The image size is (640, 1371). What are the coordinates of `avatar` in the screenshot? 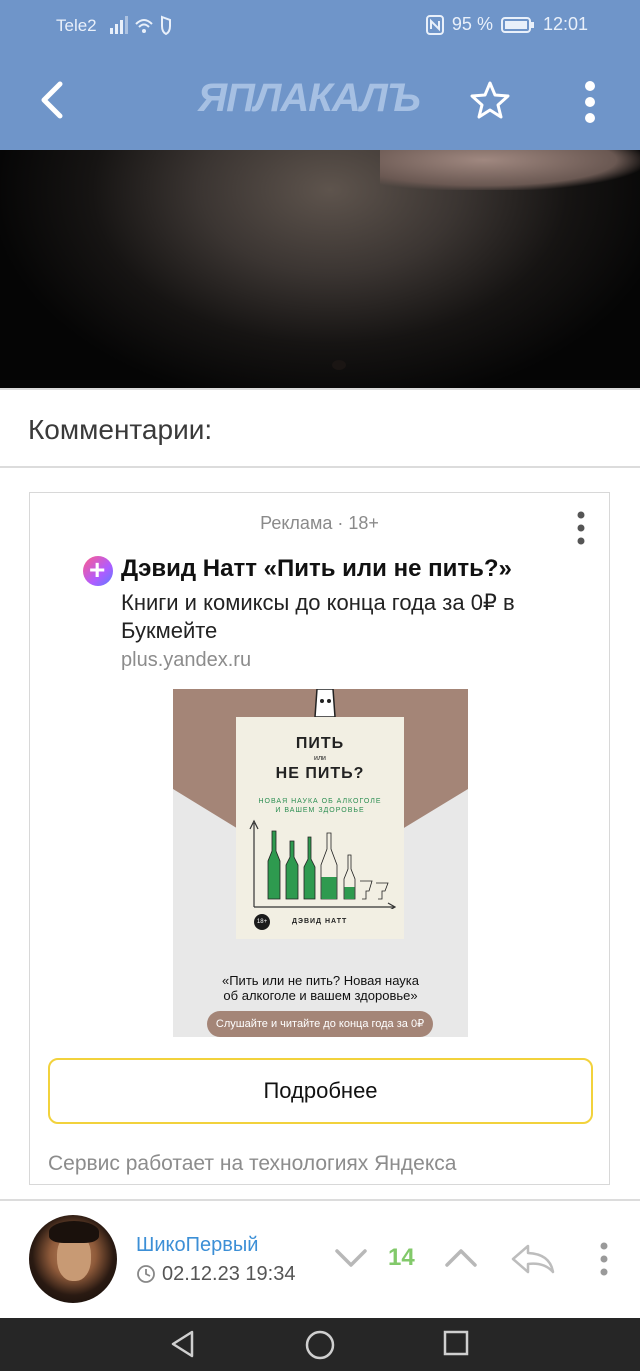 It's located at (73, 1259).